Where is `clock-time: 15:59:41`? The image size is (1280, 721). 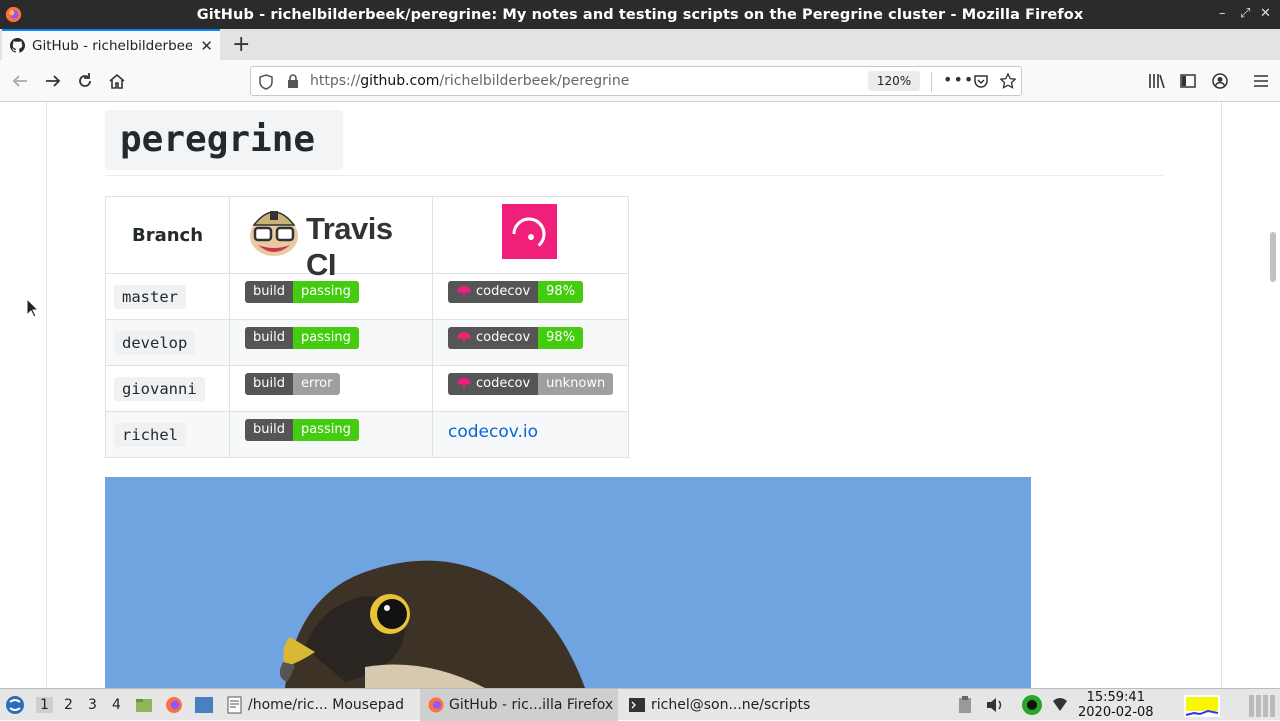
clock-time: 15:59:41 is located at coordinates (1115, 697).